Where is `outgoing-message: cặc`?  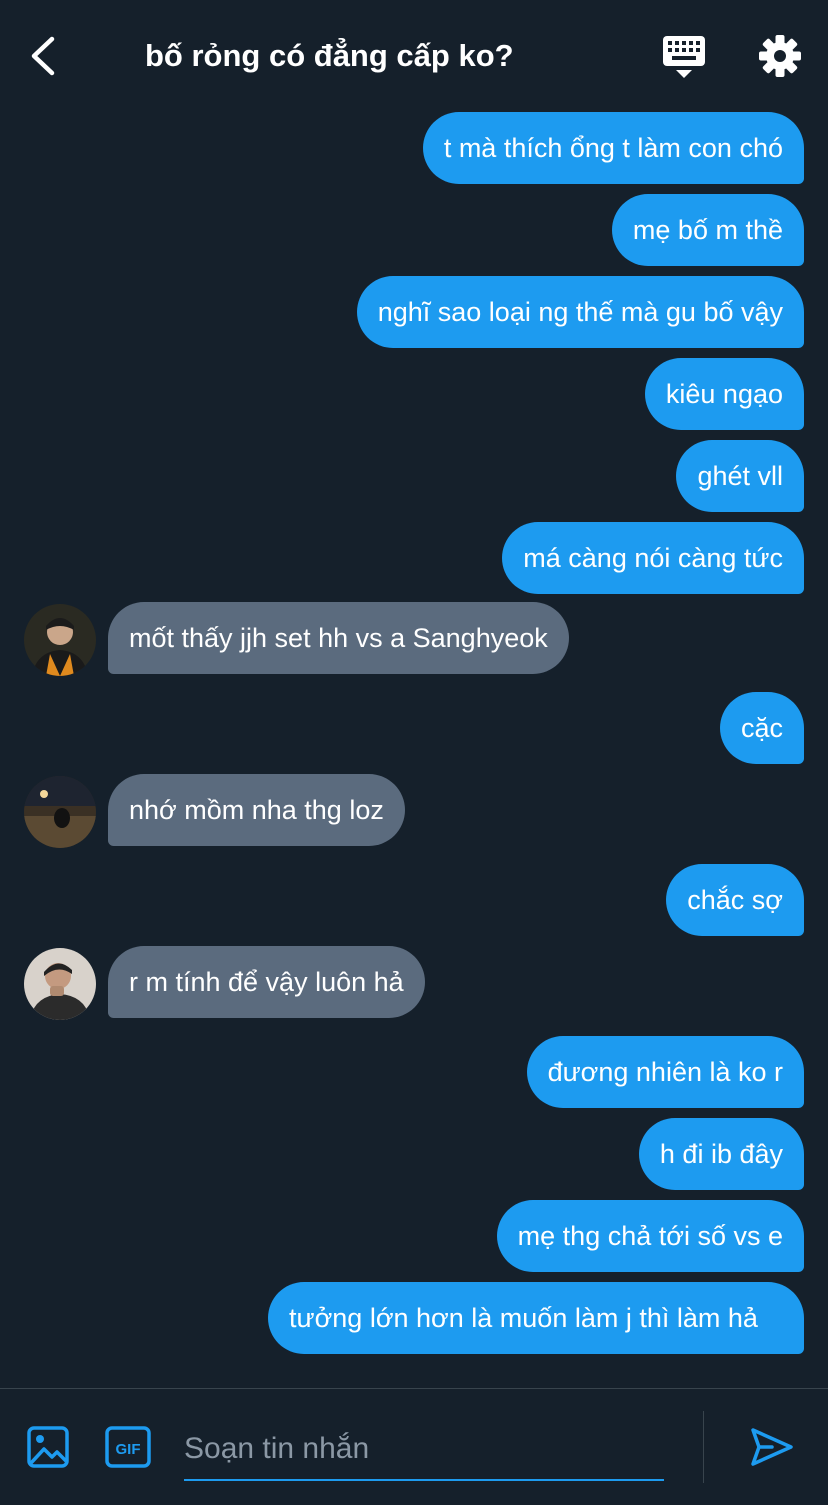 outgoing-message: cặc is located at coordinates (761, 728).